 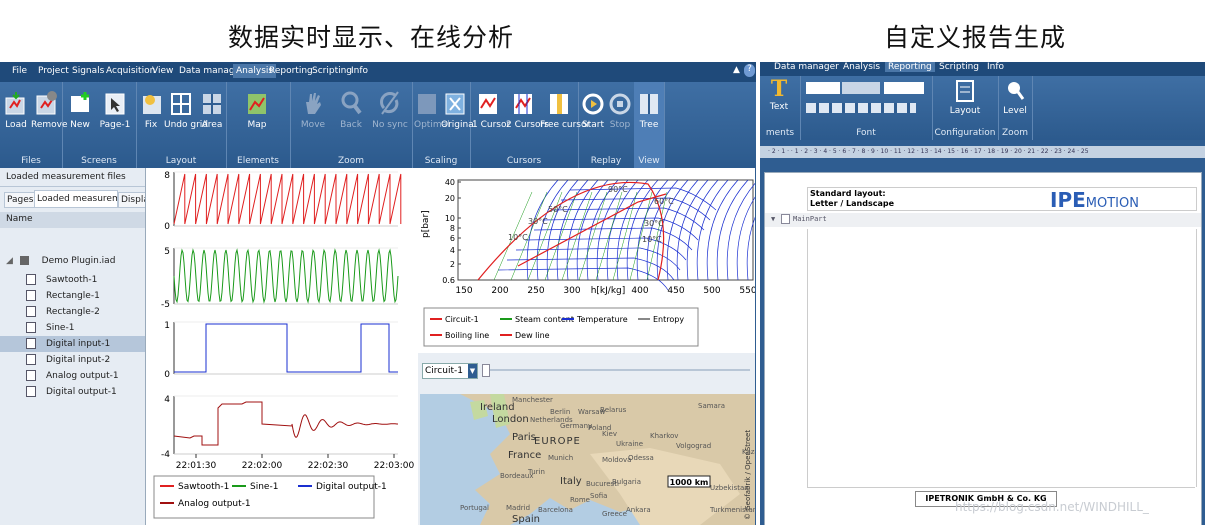 What do you see at coordinates (983, 220) in the screenshot?
I see `mainpart-band: ▼ MainPart` at bounding box center [983, 220].